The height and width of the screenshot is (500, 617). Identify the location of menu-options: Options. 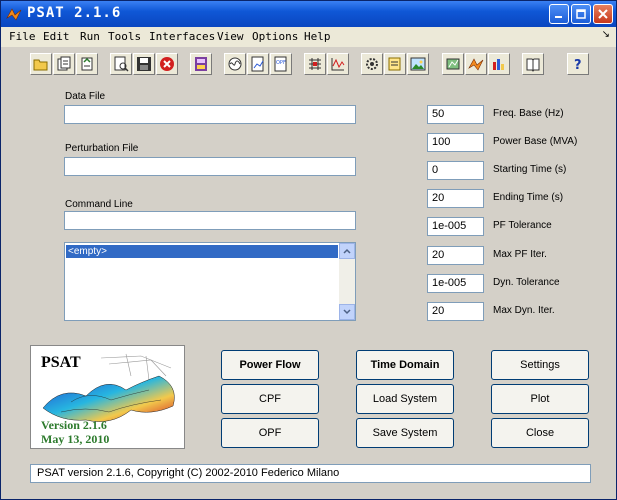
(275, 36).